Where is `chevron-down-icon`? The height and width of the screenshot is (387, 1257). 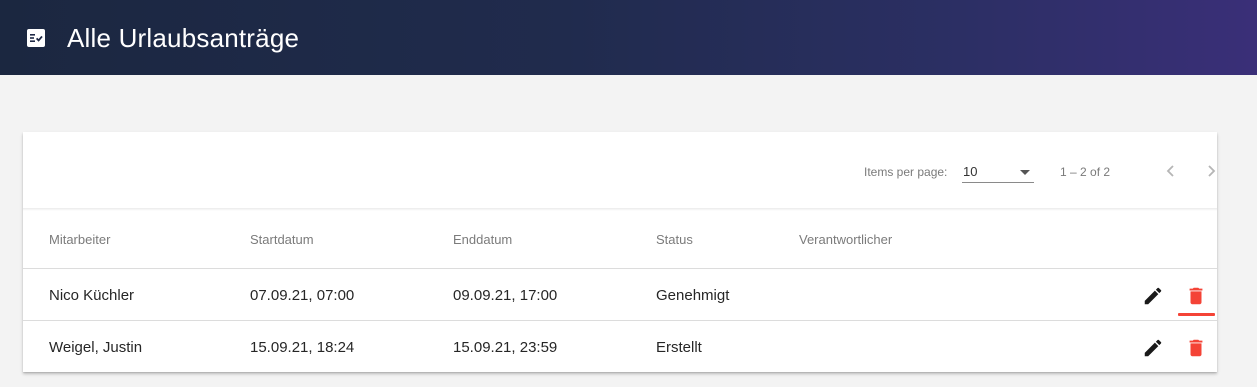 chevron-down-icon is located at coordinates (1025, 172).